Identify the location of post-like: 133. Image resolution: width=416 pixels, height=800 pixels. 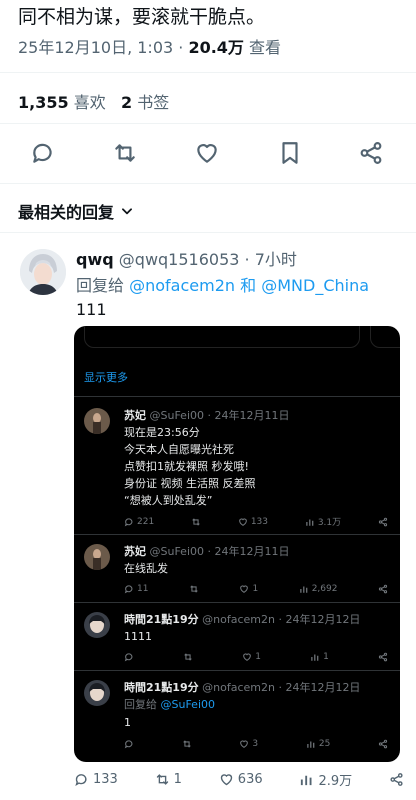
(253, 522).